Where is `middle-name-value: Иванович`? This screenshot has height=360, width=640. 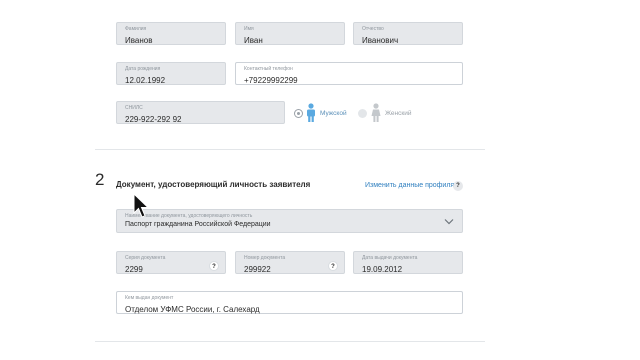 middle-name-value: Иванович is located at coordinates (380, 40).